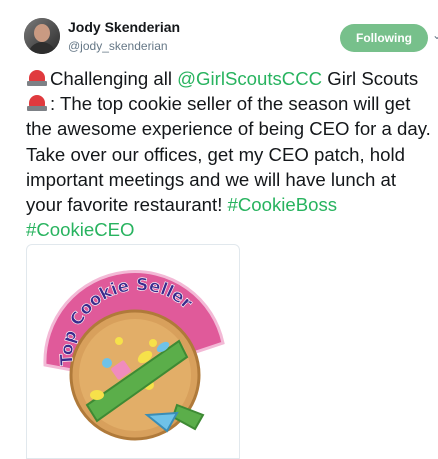 The width and height of the screenshot is (438, 459). I want to click on following-button: Following, so click(384, 38).